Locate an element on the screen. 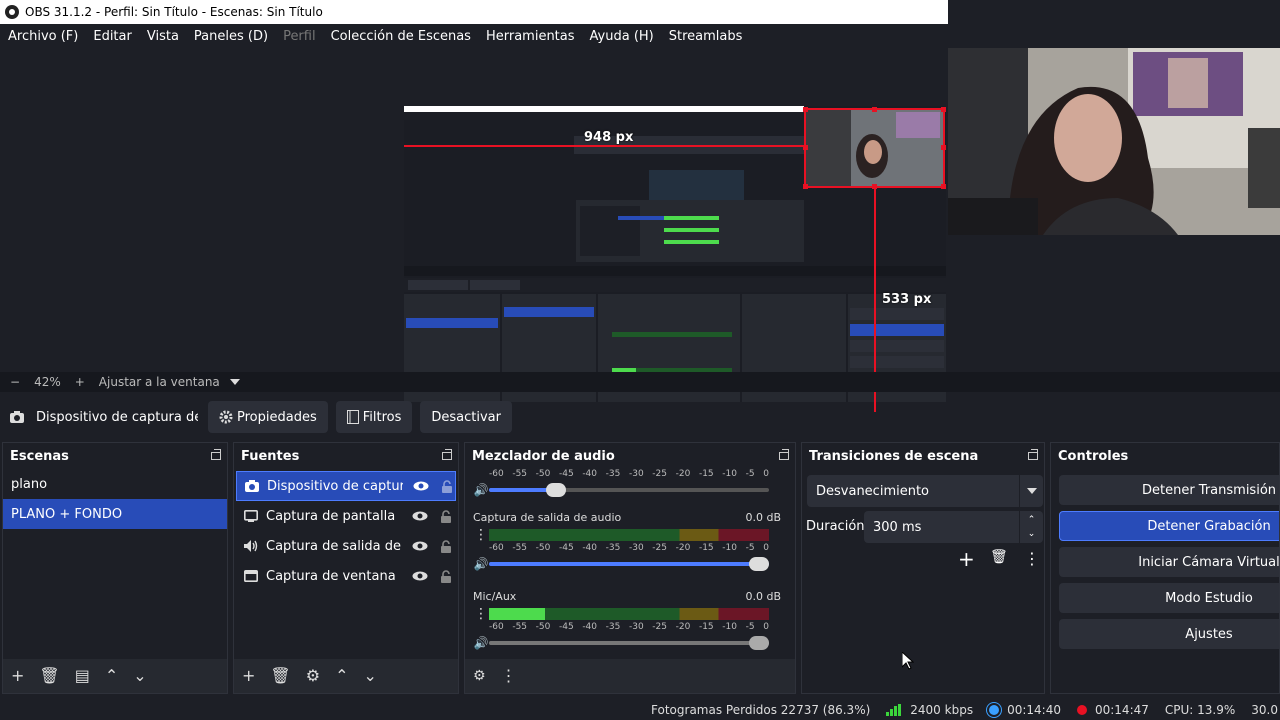  settings-button: Ajustes is located at coordinates (1169, 634).